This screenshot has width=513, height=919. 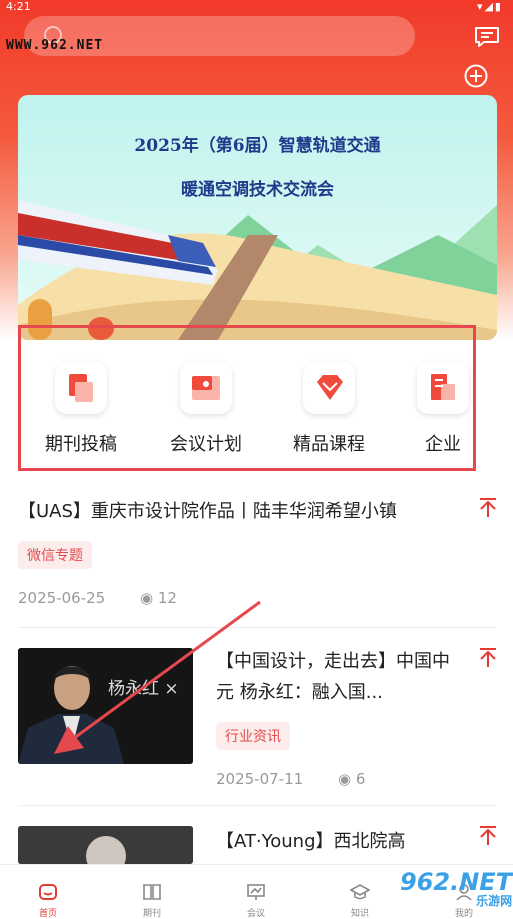 What do you see at coordinates (359, 914) in the screenshot?
I see `tab-label: 知识` at bounding box center [359, 914].